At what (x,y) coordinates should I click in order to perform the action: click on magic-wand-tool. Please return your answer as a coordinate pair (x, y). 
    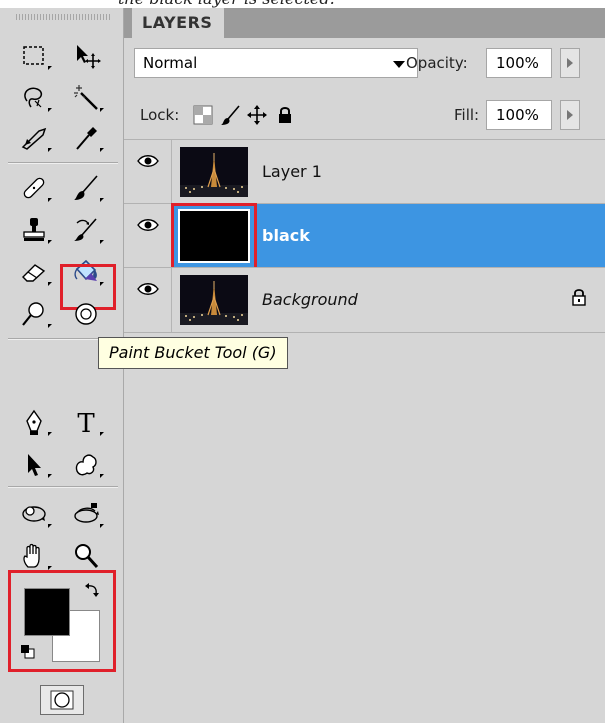
    Looking at the image, I should click on (86, 98).